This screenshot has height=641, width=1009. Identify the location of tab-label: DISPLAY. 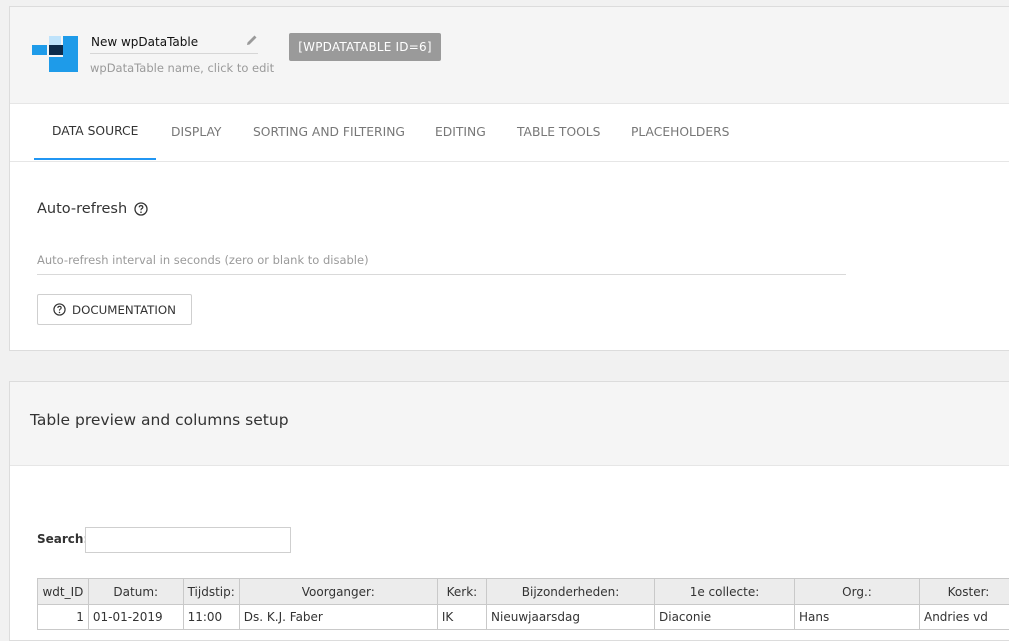
(196, 132).